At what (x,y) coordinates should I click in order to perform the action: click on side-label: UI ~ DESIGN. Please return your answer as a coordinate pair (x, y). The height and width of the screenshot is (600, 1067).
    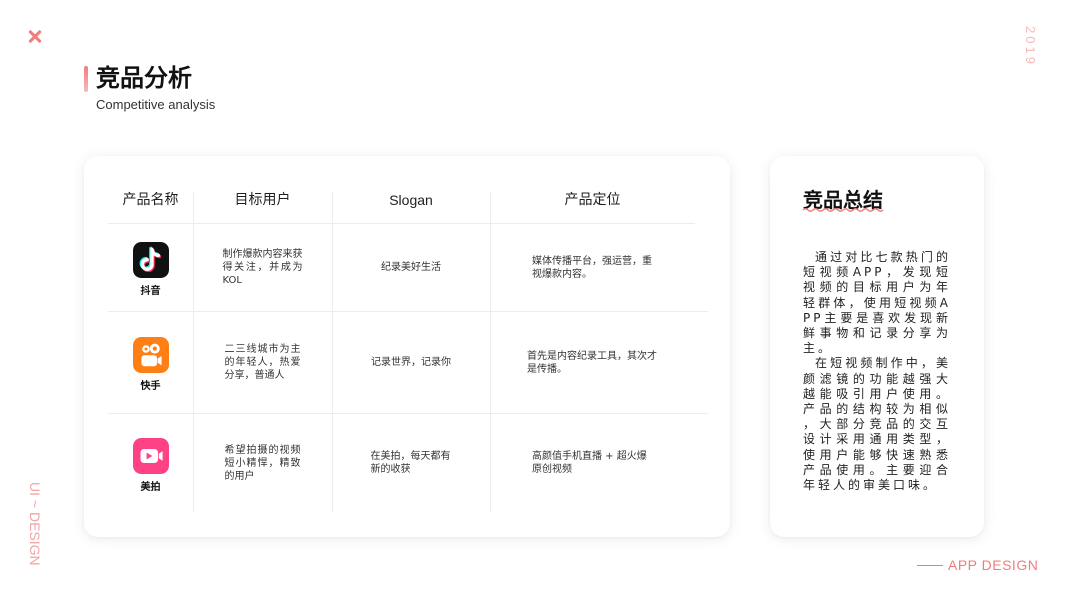
    Looking at the image, I should click on (35, 524).